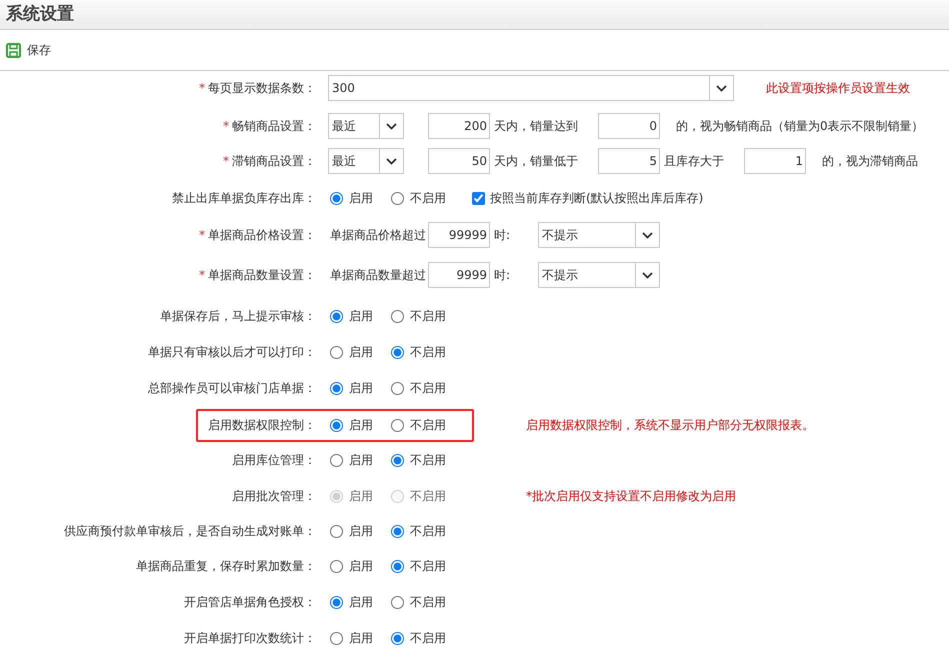 Image resolution: width=949 pixels, height=667 pixels. Describe the element at coordinates (378, 235) in the screenshot. I see `field-text: 单据商品价格超过` at that location.